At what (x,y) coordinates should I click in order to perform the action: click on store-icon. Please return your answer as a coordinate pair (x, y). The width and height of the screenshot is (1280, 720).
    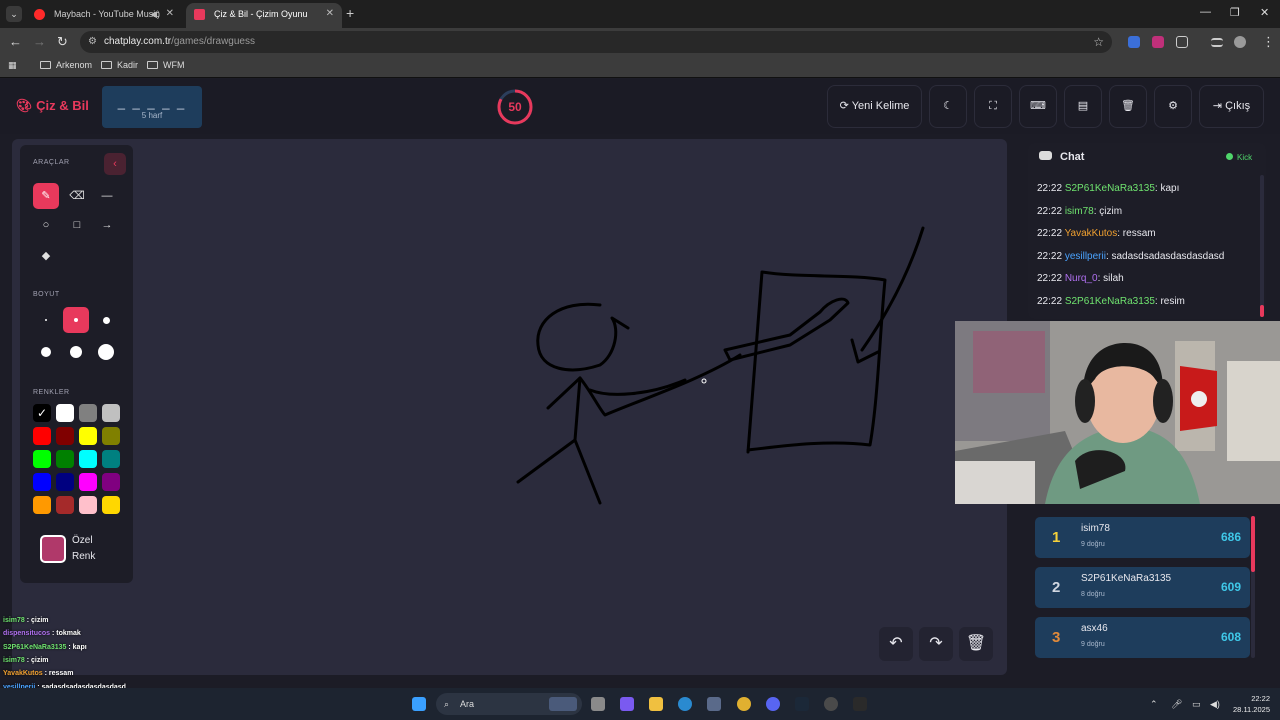
    Looking at the image, I should click on (714, 704).